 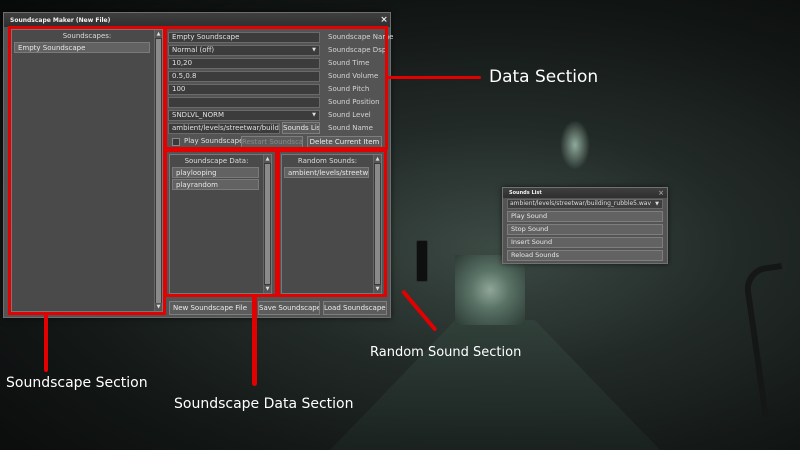 What do you see at coordinates (575, 145) in the screenshot?
I see `ceiling-light` at bounding box center [575, 145].